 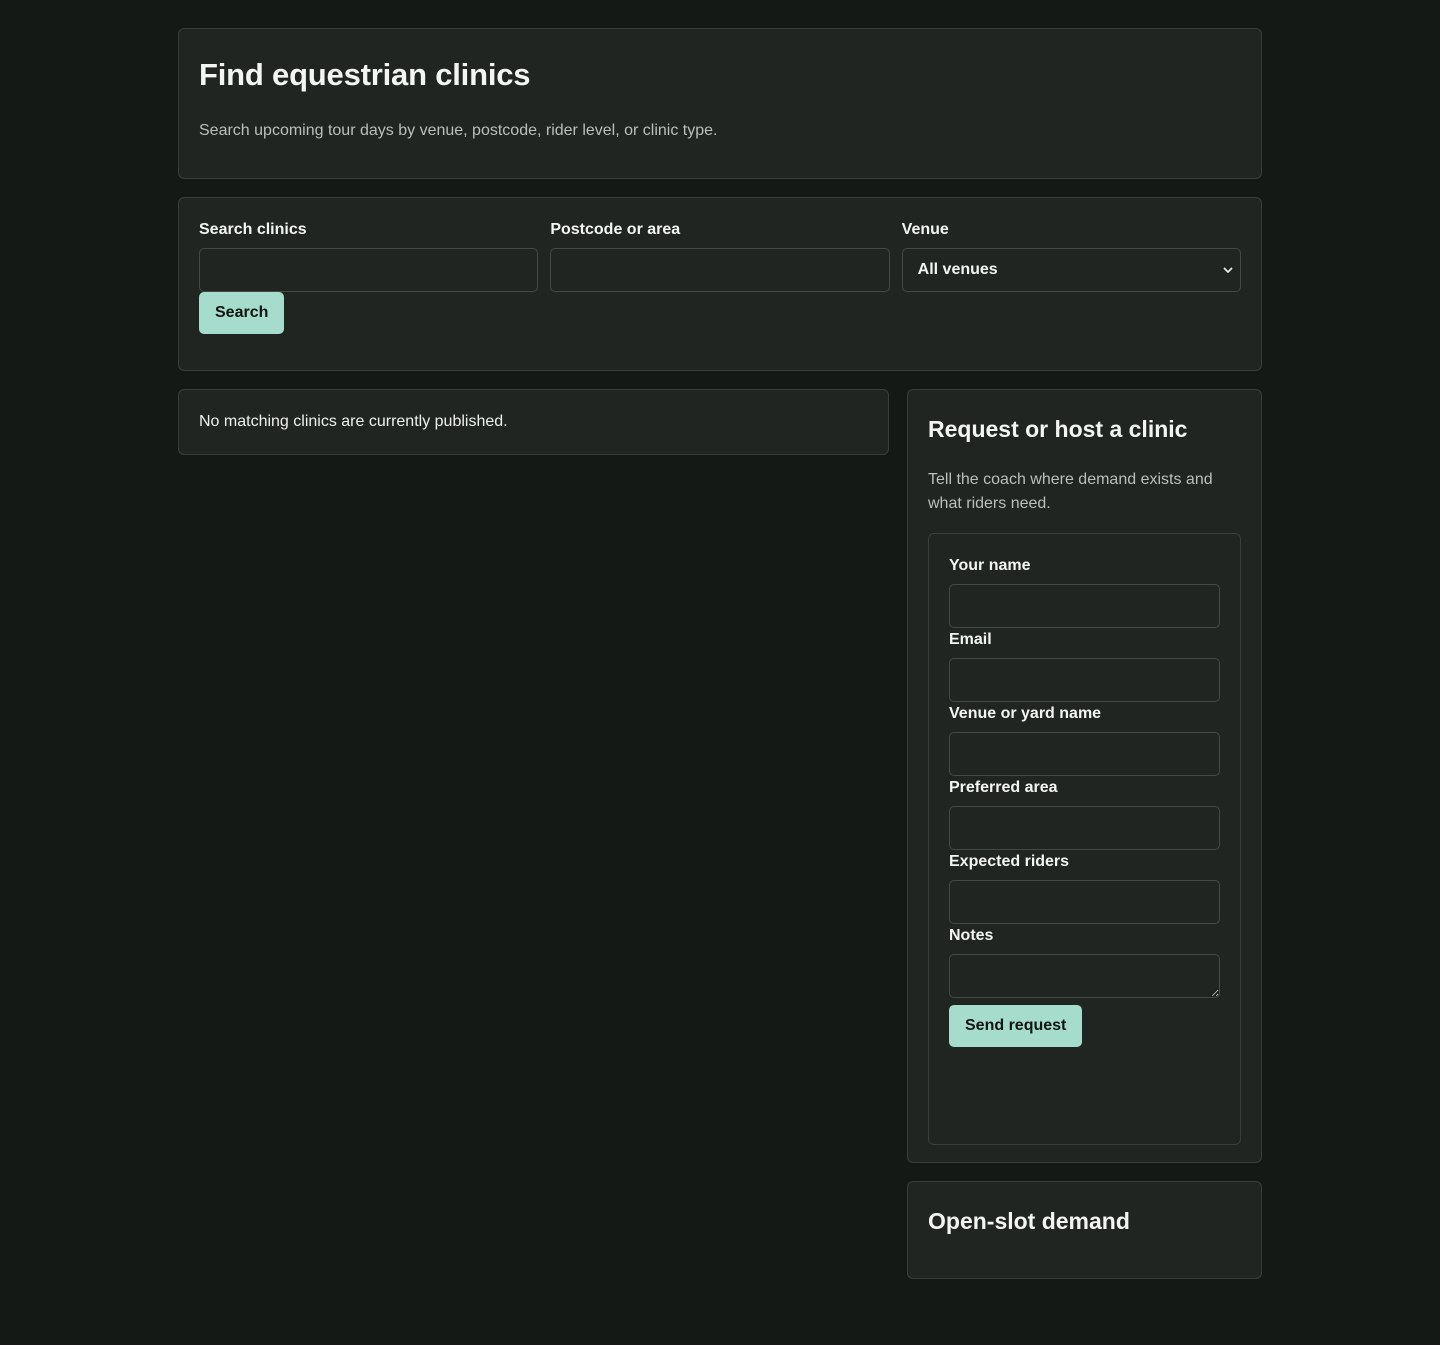 I want to click on demand-title: Open-slot demand, so click(x=1029, y=1221).